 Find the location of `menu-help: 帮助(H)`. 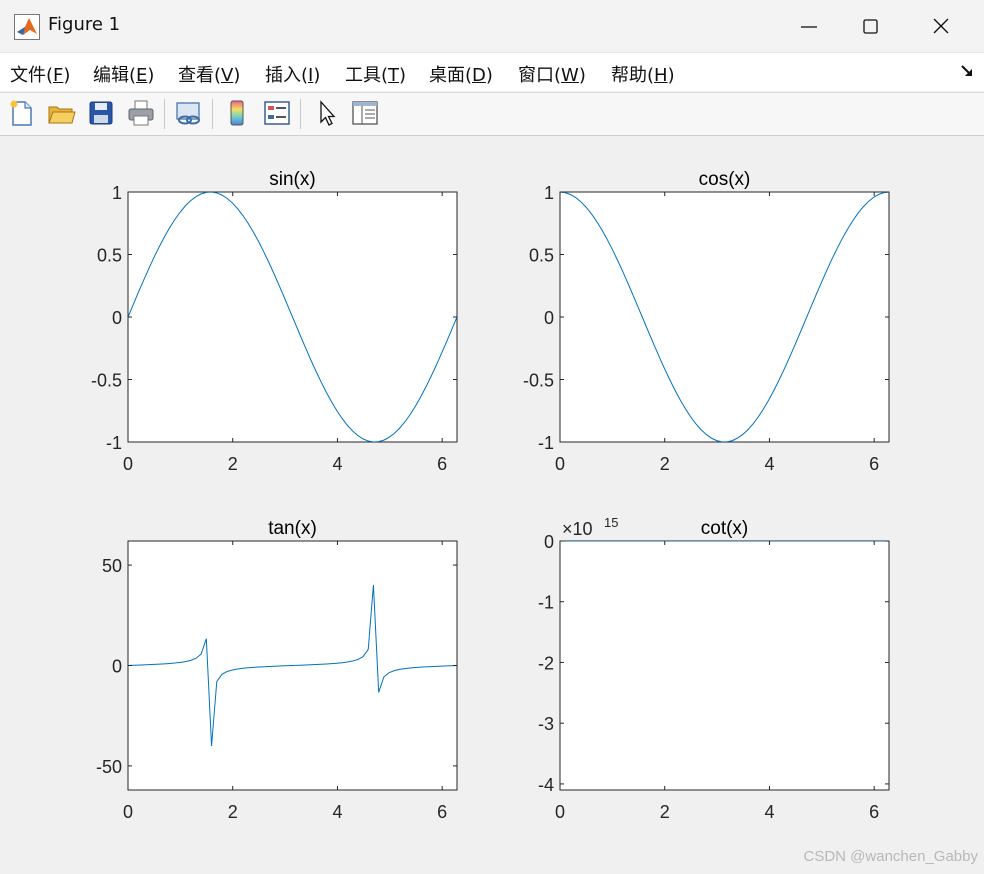

menu-help: 帮助(H) is located at coordinates (643, 74).